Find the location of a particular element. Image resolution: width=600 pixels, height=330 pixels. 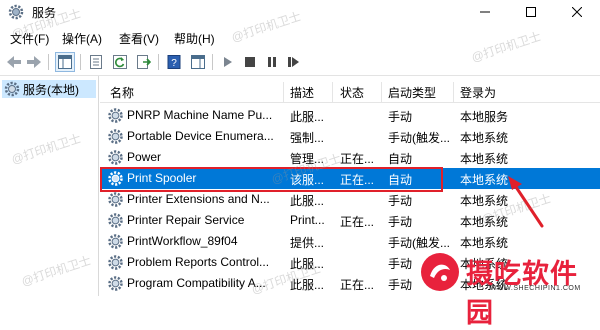

back-button is located at coordinates (14, 62).